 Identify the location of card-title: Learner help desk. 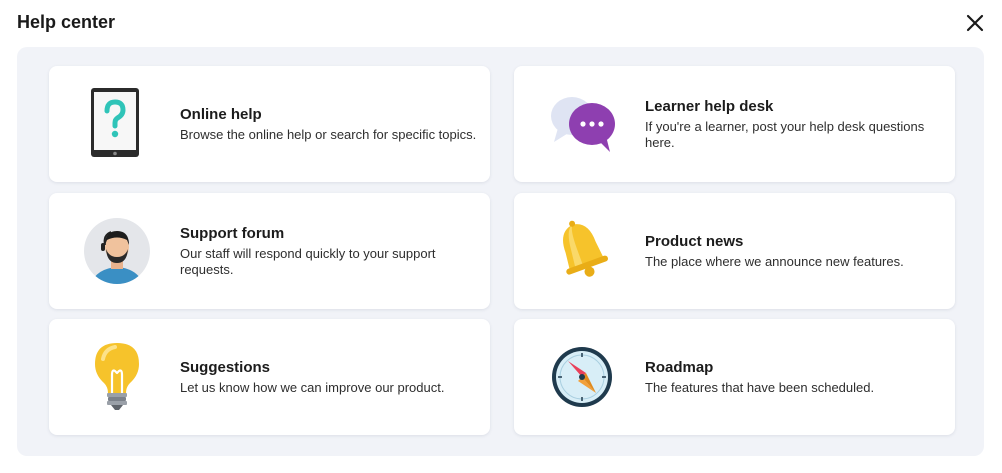
(709, 106).